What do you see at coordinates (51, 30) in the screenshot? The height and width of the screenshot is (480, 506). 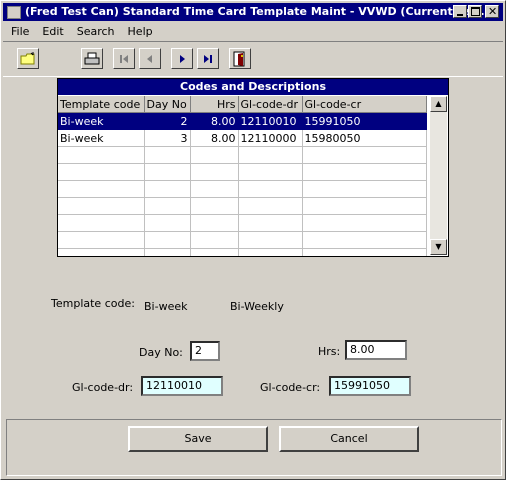 I see `menu-edit: Edit` at bounding box center [51, 30].